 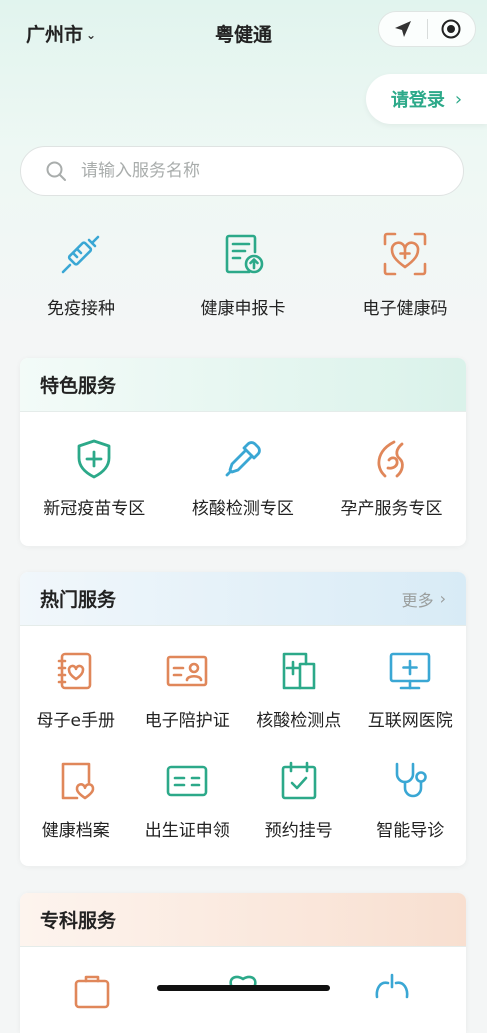 I want to click on calendar-check-icon, so click(x=299, y=780).